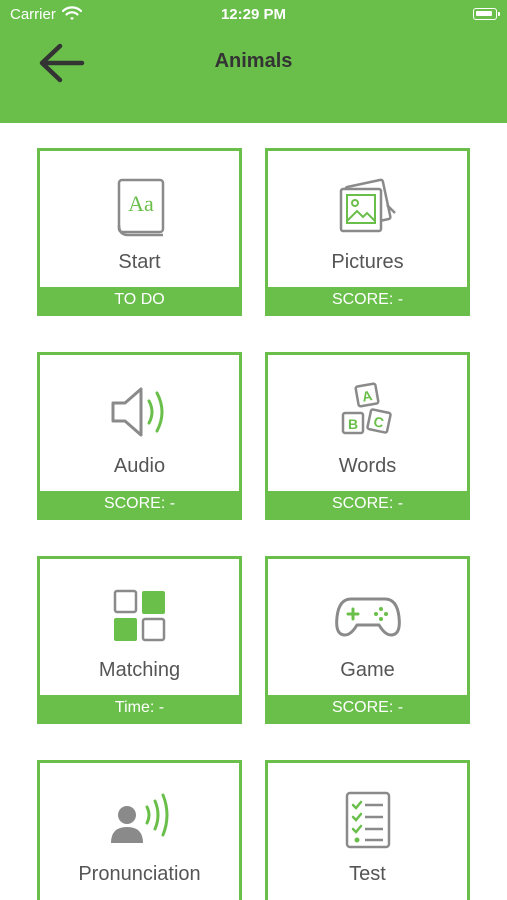  I want to click on status-bar: Carrier 12:29 PM, so click(253, 15).